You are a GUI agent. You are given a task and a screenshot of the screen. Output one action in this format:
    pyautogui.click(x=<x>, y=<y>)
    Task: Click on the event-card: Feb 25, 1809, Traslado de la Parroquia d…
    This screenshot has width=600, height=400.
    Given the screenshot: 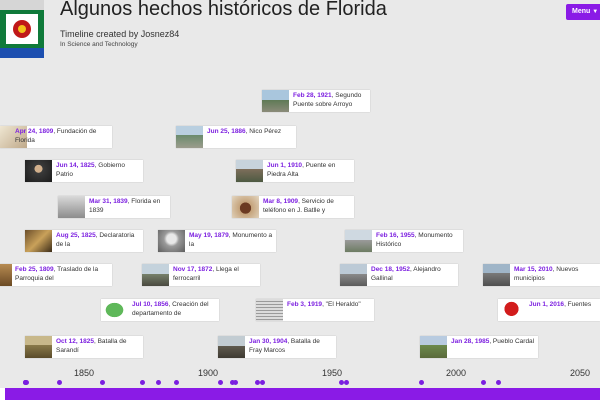 What is the action you would take?
    pyautogui.click(x=56, y=275)
    